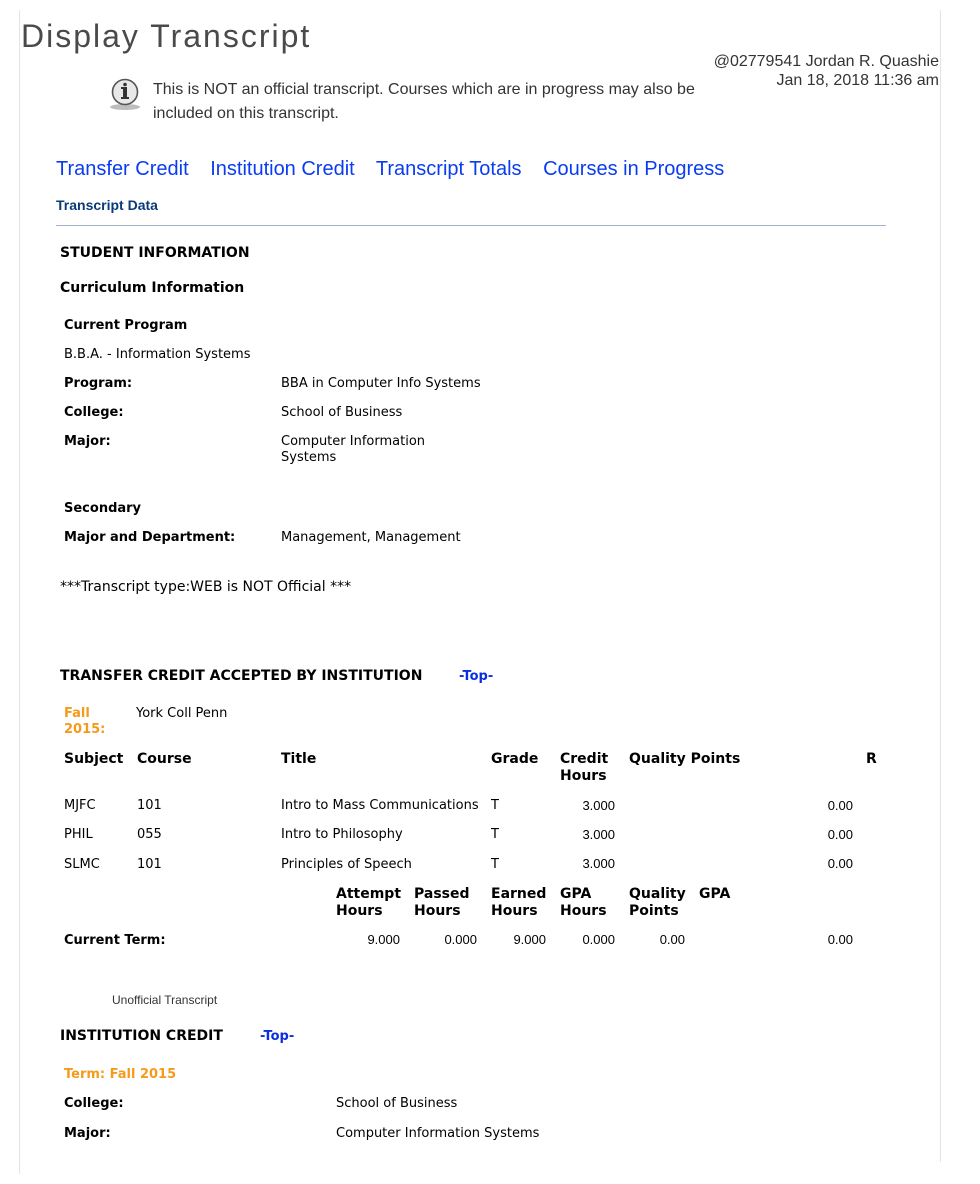 The width and height of the screenshot is (980, 1184). Describe the element at coordinates (94, 412) in the screenshot. I see `college-label: College:` at that location.